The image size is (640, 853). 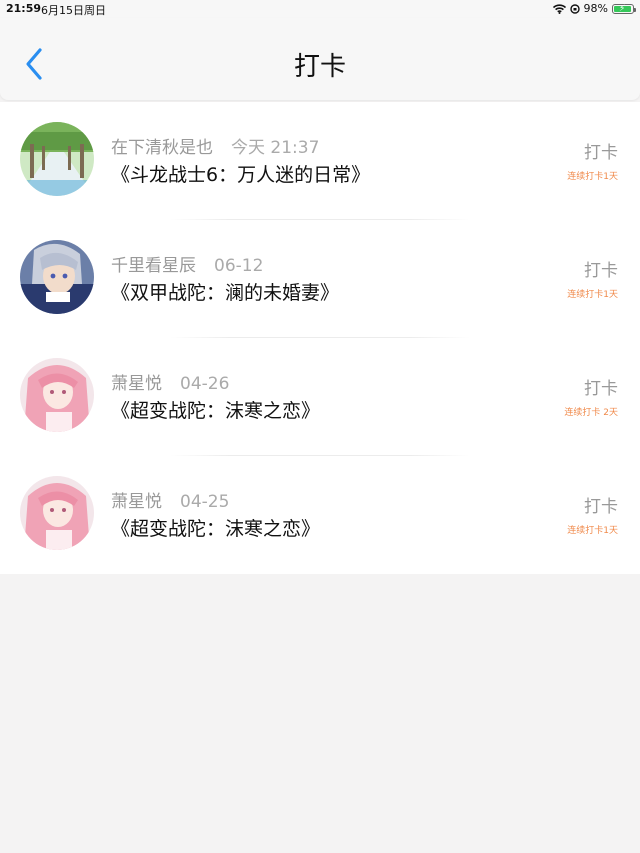 What do you see at coordinates (205, 502) in the screenshot?
I see `post-date: 04-25` at bounding box center [205, 502].